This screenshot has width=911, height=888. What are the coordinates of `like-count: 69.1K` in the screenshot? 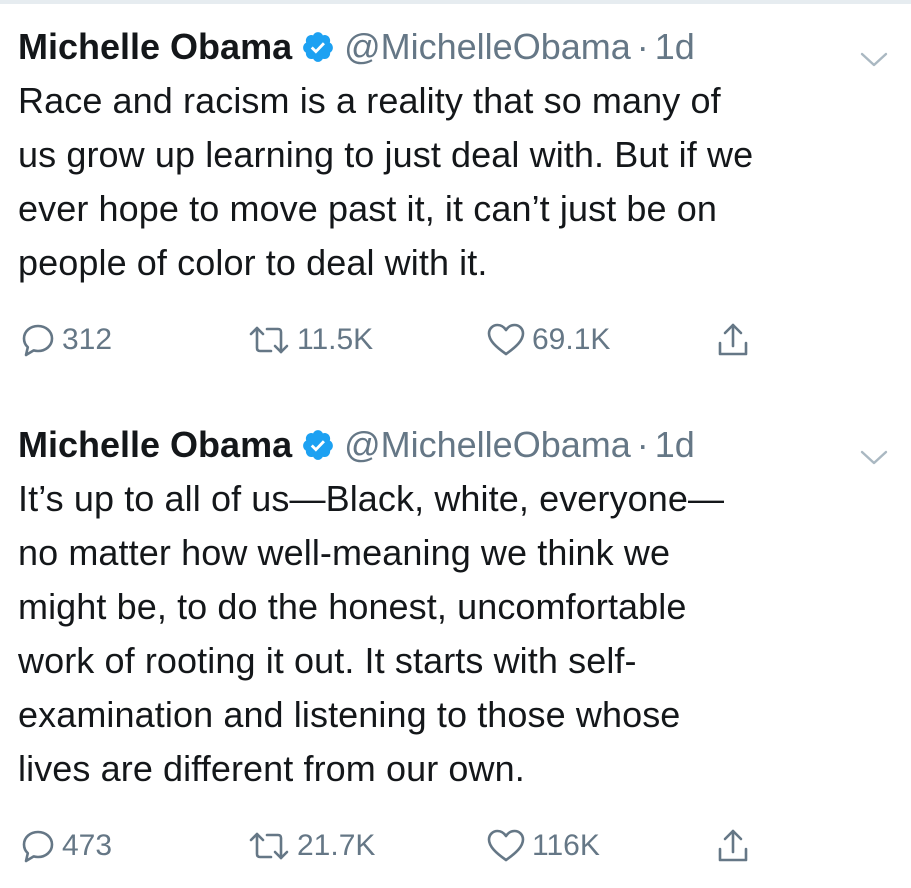 It's located at (571, 339).